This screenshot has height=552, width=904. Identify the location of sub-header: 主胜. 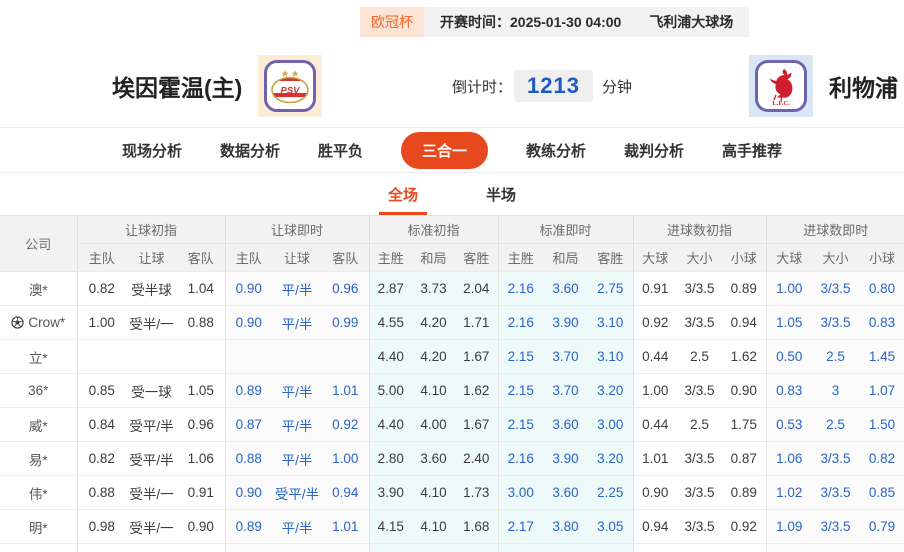
(520, 257).